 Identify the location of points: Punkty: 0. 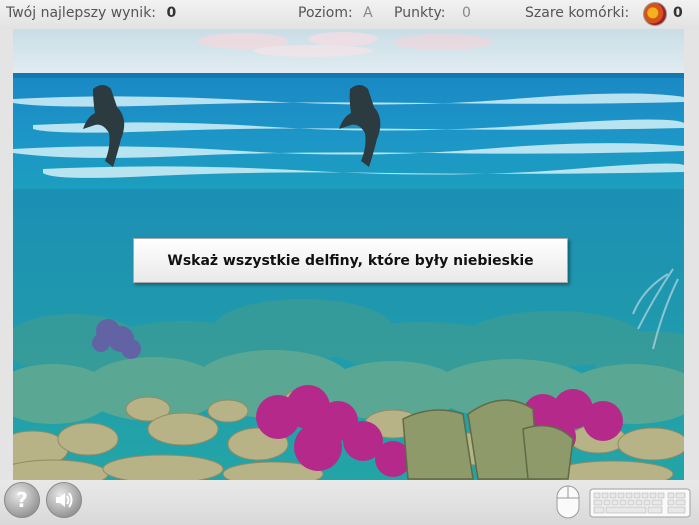
(432, 13).